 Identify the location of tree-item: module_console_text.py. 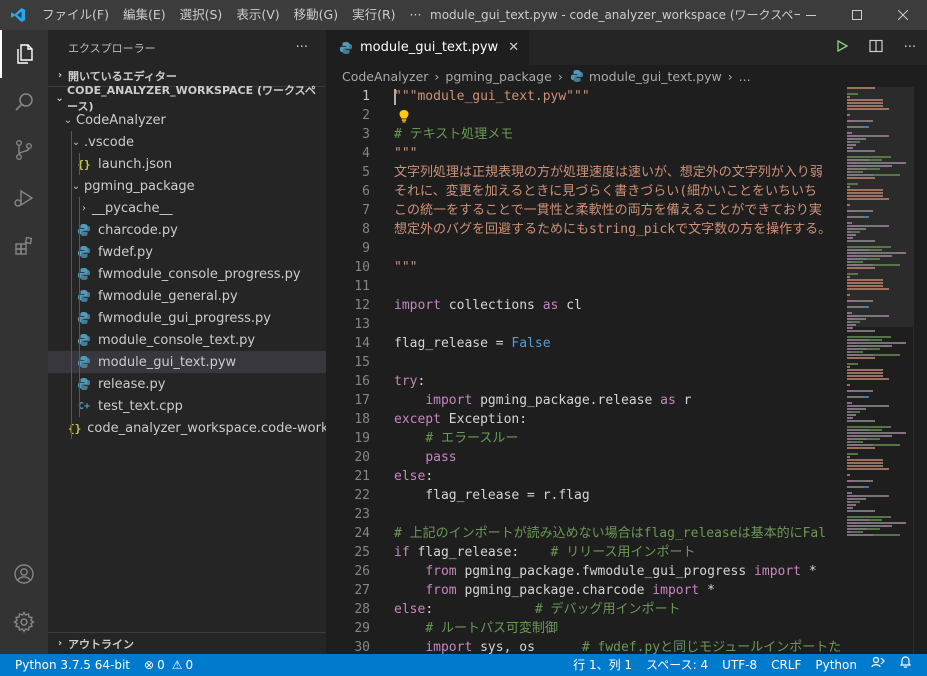
(187, 340).